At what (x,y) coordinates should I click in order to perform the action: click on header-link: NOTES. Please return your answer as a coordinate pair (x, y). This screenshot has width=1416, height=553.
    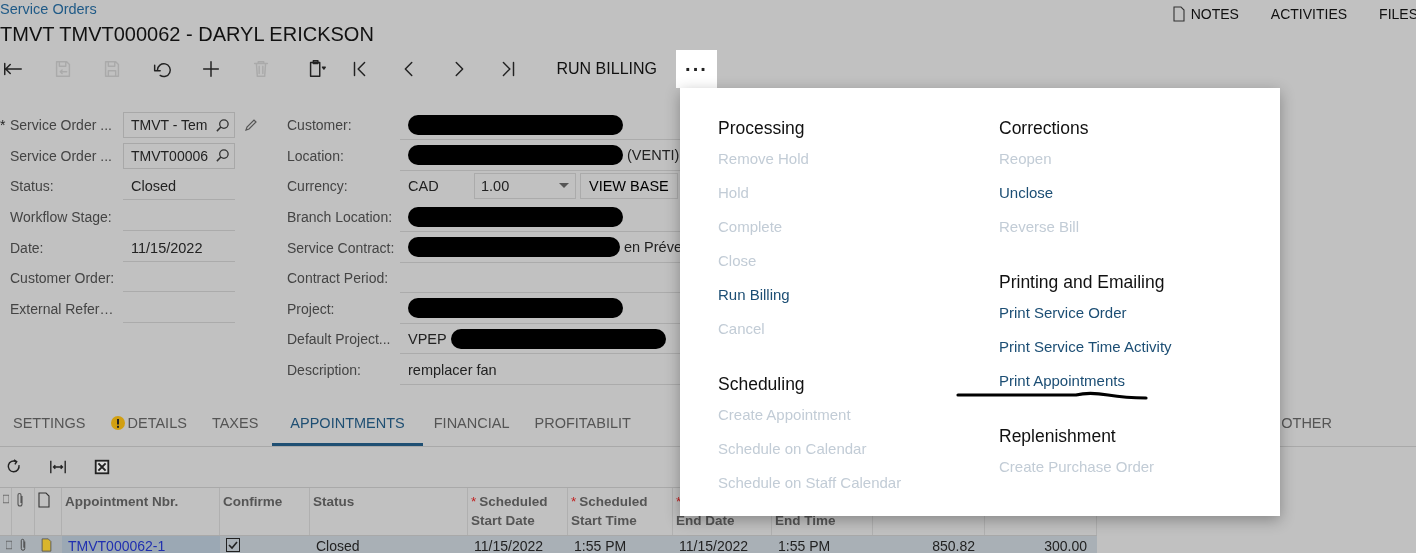
    Looking at the image, I should click on (1214, 14).